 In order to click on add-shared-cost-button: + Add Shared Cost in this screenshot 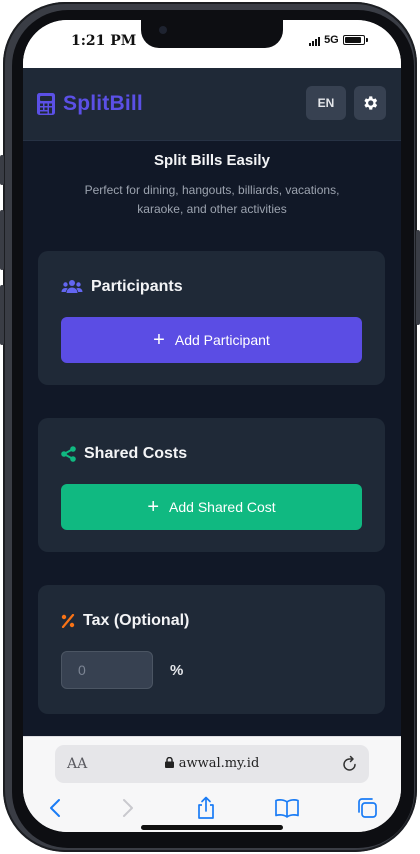, I will do `click(211, 507)`.